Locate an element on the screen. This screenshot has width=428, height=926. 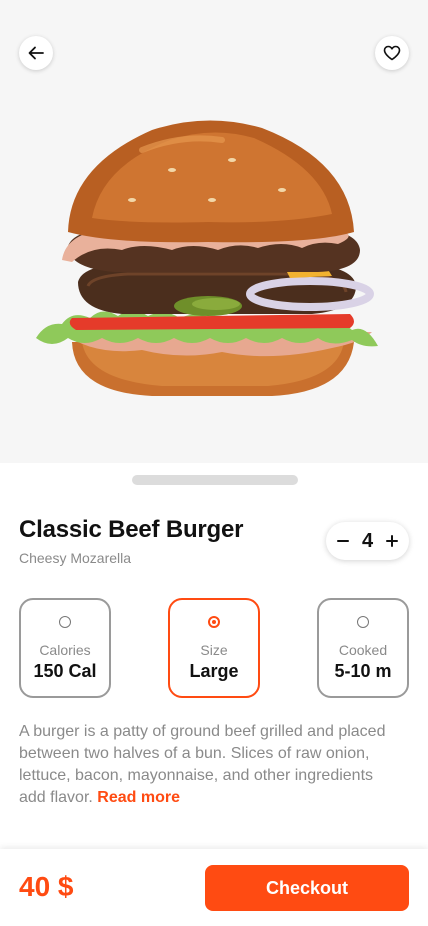
decrease-quantity-button is located at coordinates (343, 541).